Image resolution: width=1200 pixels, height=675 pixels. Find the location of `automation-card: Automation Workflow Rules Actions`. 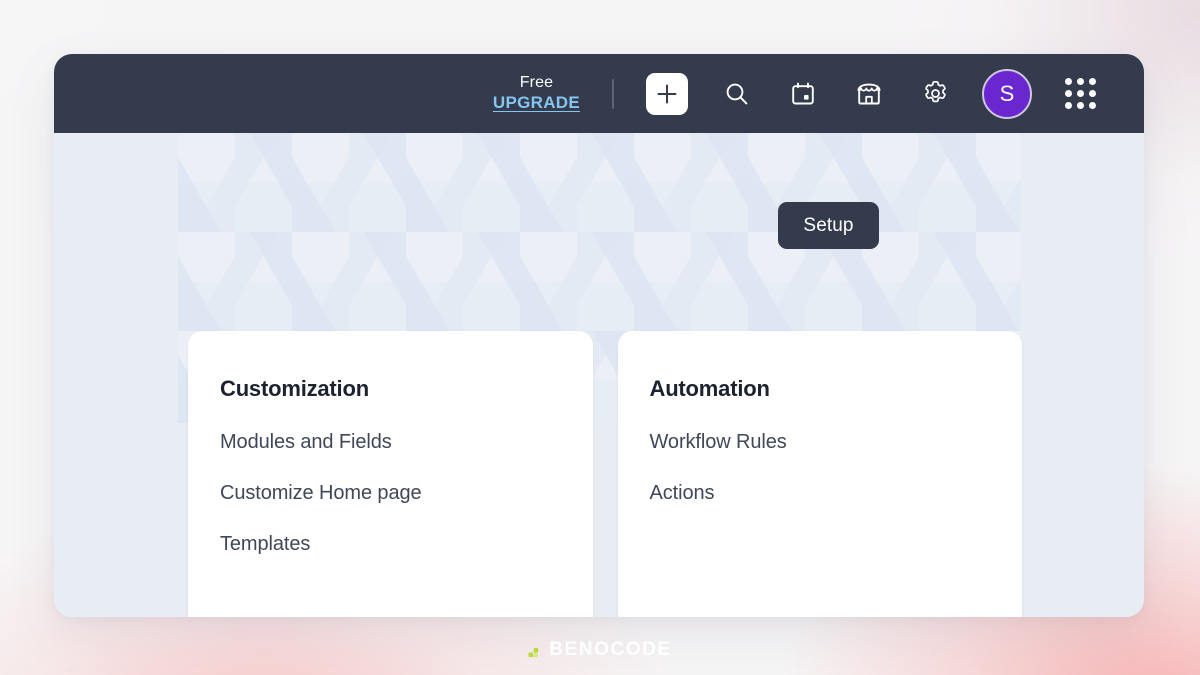

automation-card: Automation Workflow Rules Actions is located at coordinates (820, 474).